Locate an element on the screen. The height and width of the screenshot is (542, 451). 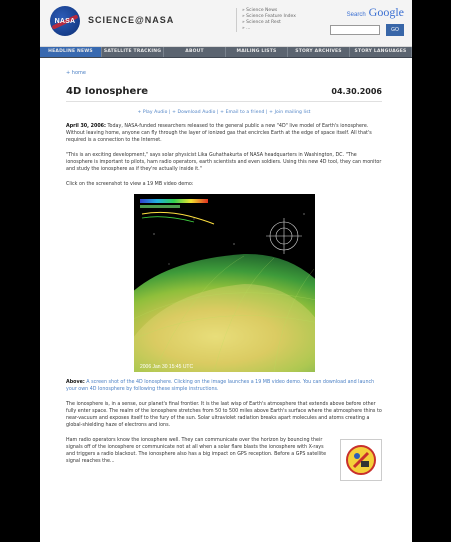
ham-radio-icon is located at coordinates (361, 460).